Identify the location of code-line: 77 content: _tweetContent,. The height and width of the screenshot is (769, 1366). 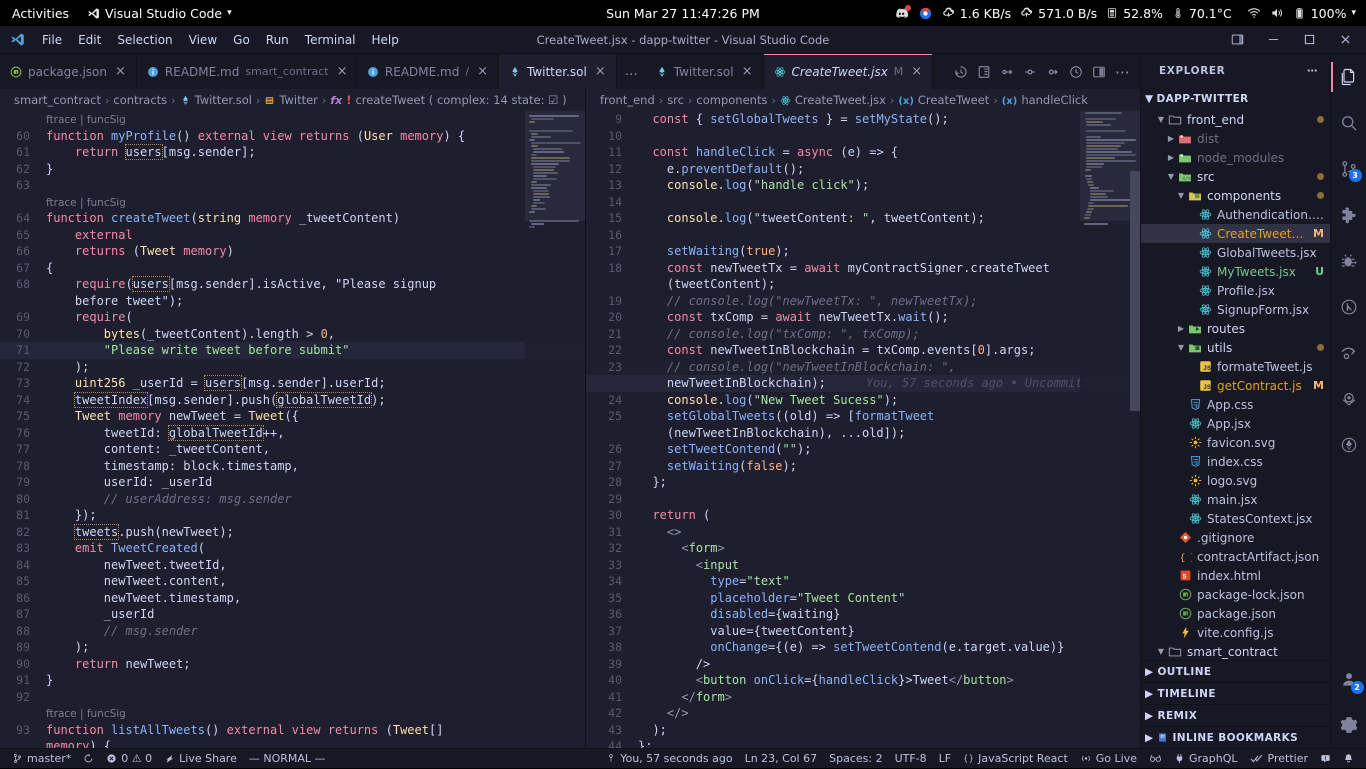
(292, 449).